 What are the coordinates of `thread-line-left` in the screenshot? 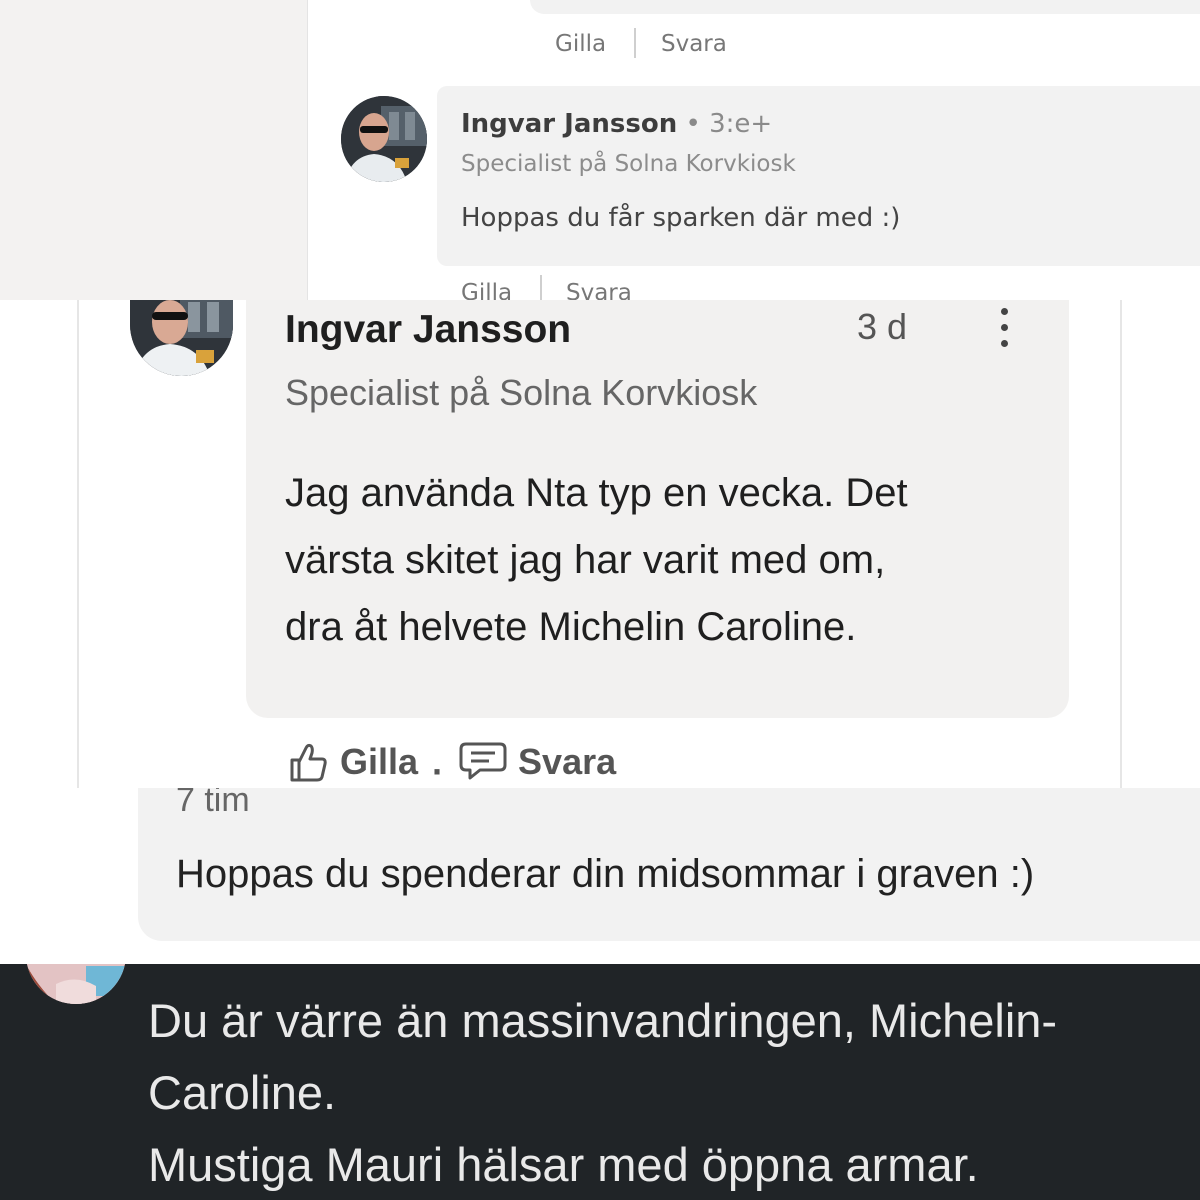 It's located at (78, 544).